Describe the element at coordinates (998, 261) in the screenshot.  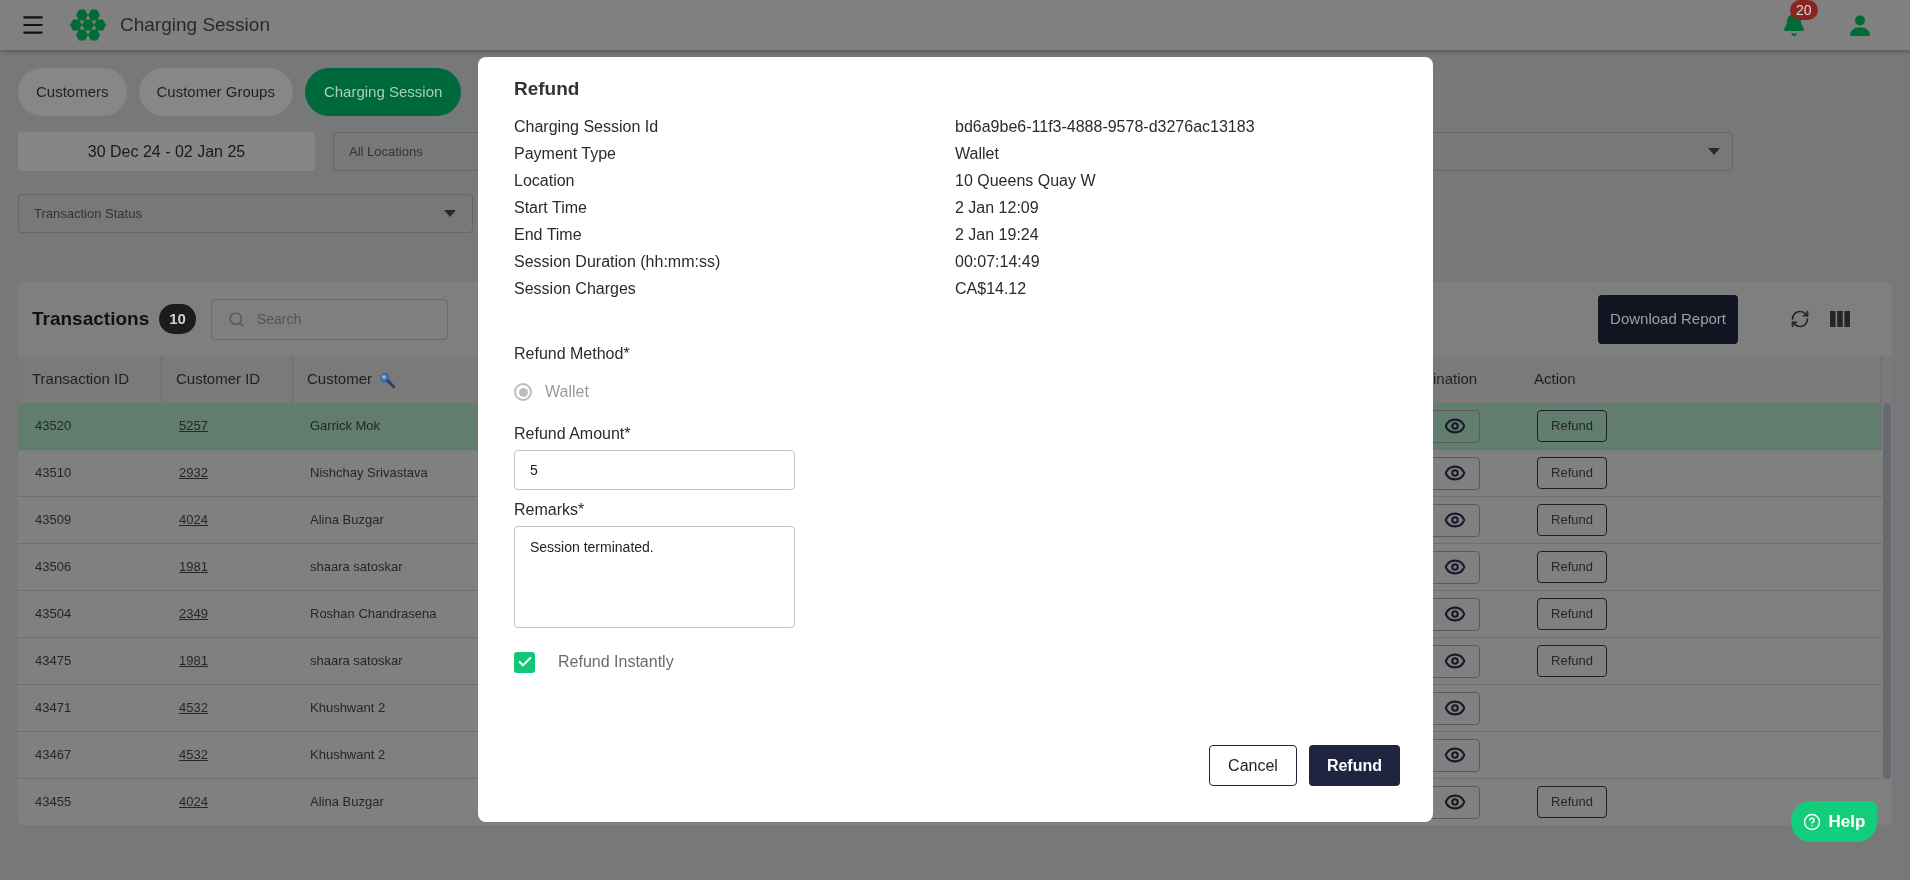
I see `detail-value: 00:07:14:49` at that location.